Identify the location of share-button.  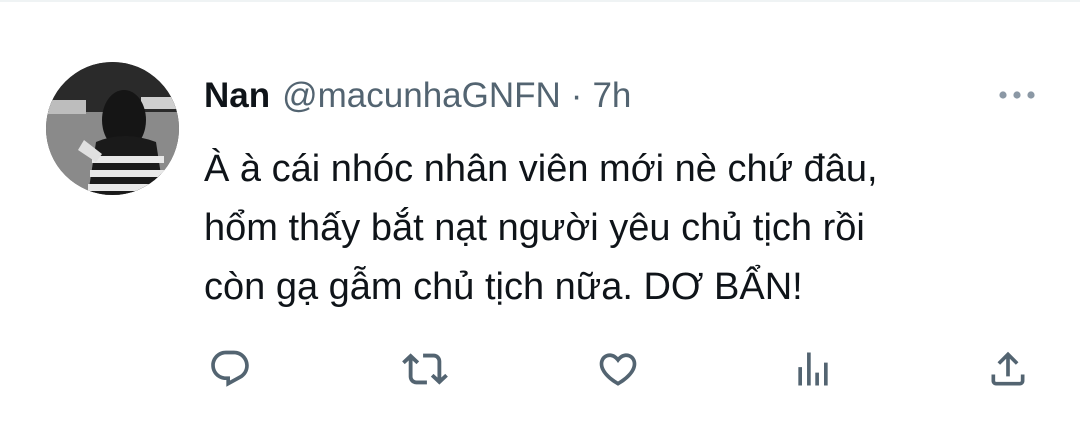
(1008, 369).